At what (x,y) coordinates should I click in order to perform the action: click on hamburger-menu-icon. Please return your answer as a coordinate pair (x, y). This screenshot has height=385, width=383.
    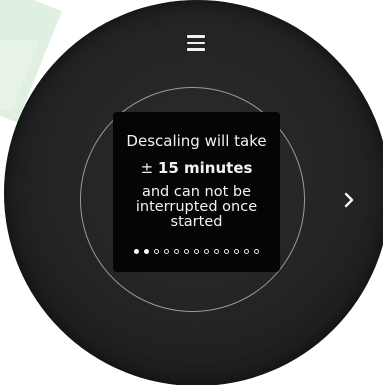
    Looking at the image, I should click on (196, 43).